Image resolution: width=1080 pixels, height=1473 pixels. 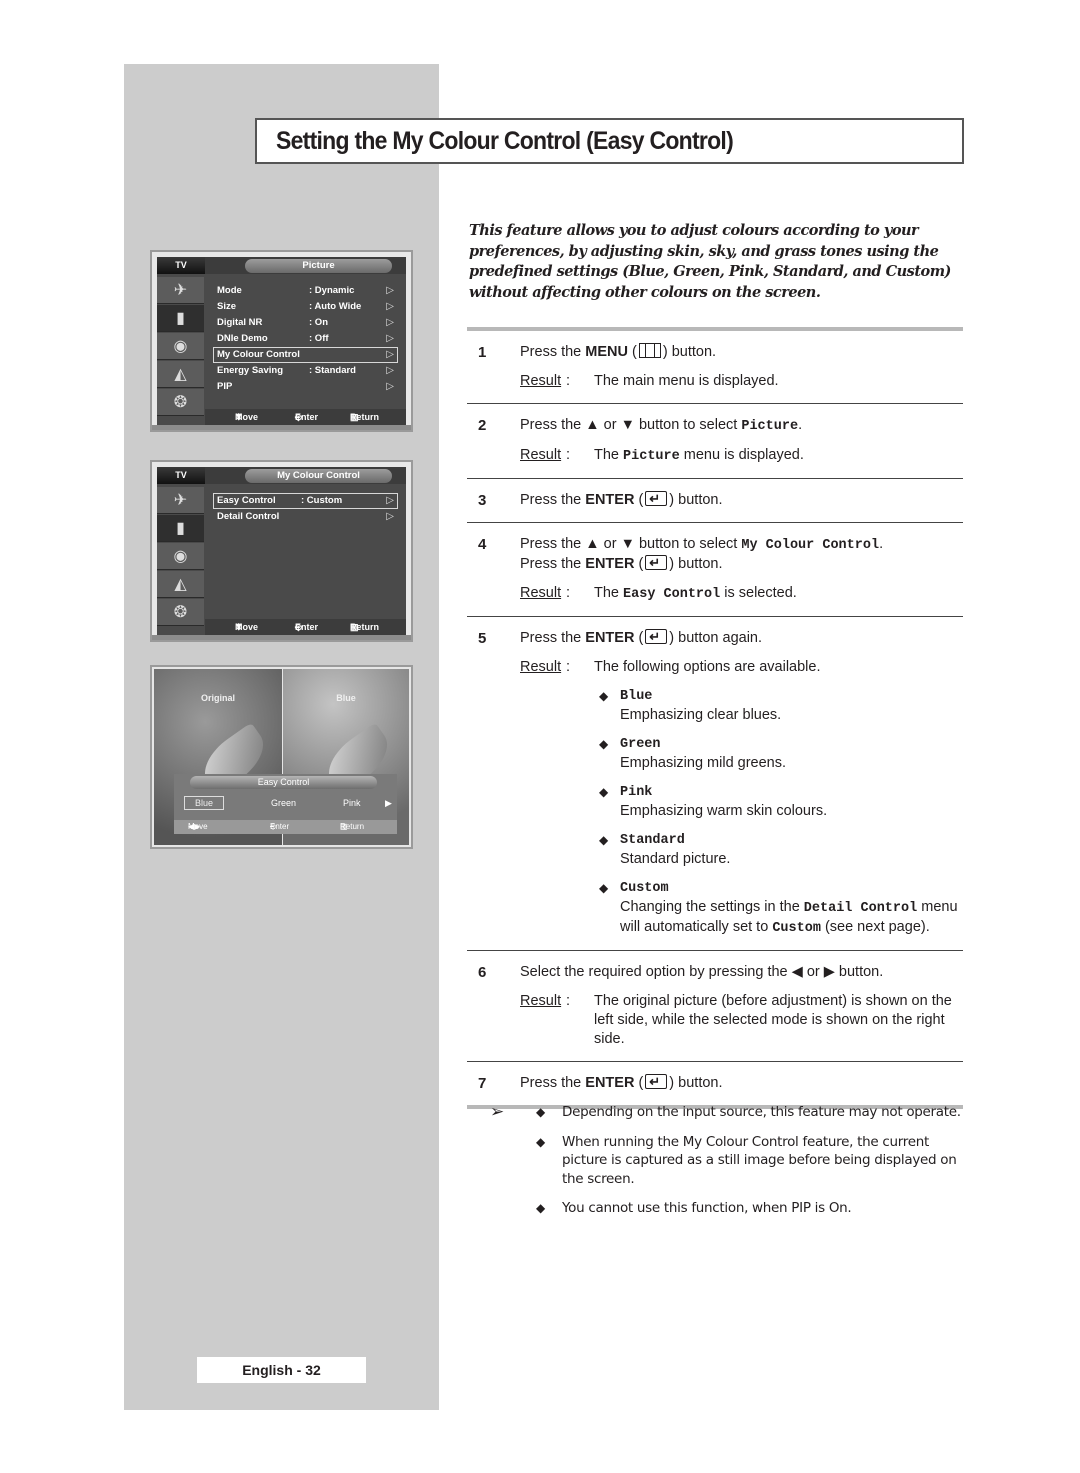 What do you see at coordinates (305, 517) in the screenshot?
I see `osd-row: Detail Control ▷` at bounding box center [305, 517].